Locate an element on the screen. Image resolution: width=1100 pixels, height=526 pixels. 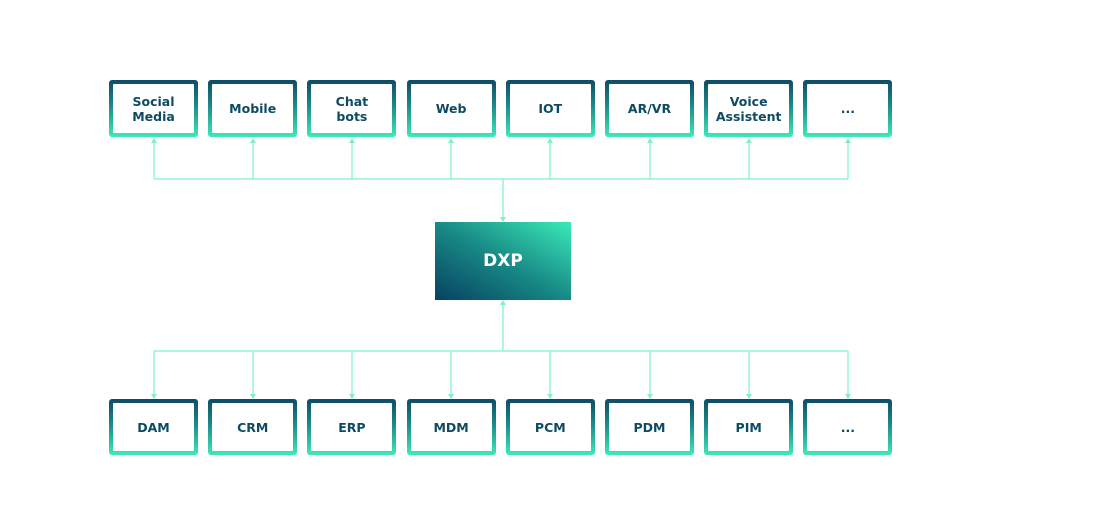
channel-node-mobile: Mobile is located at coordinates (253, 108).